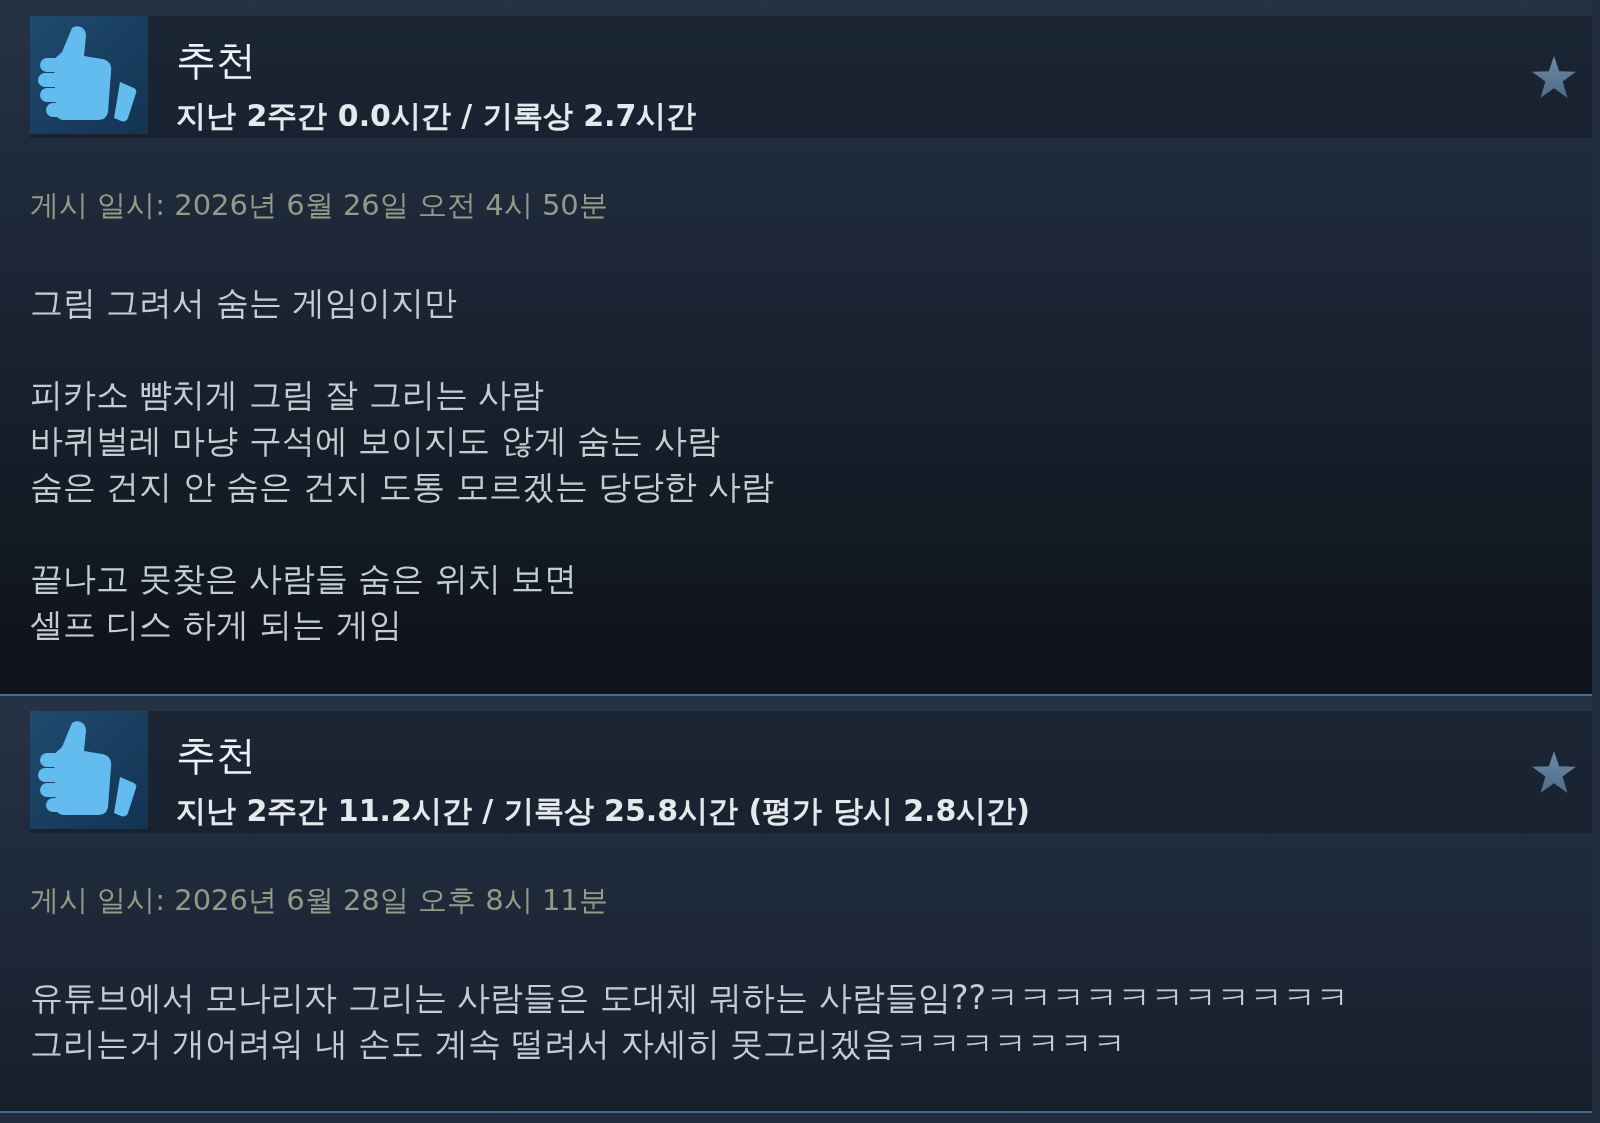 The image size is (1600, 1123). Describe the element at coordinates (603, 811) in the screenshot. I see `playtime-hours: 지난 2주간 11.2시간 / 기록상 25.8시간 (평가 당시 2.8시간)` at that location.